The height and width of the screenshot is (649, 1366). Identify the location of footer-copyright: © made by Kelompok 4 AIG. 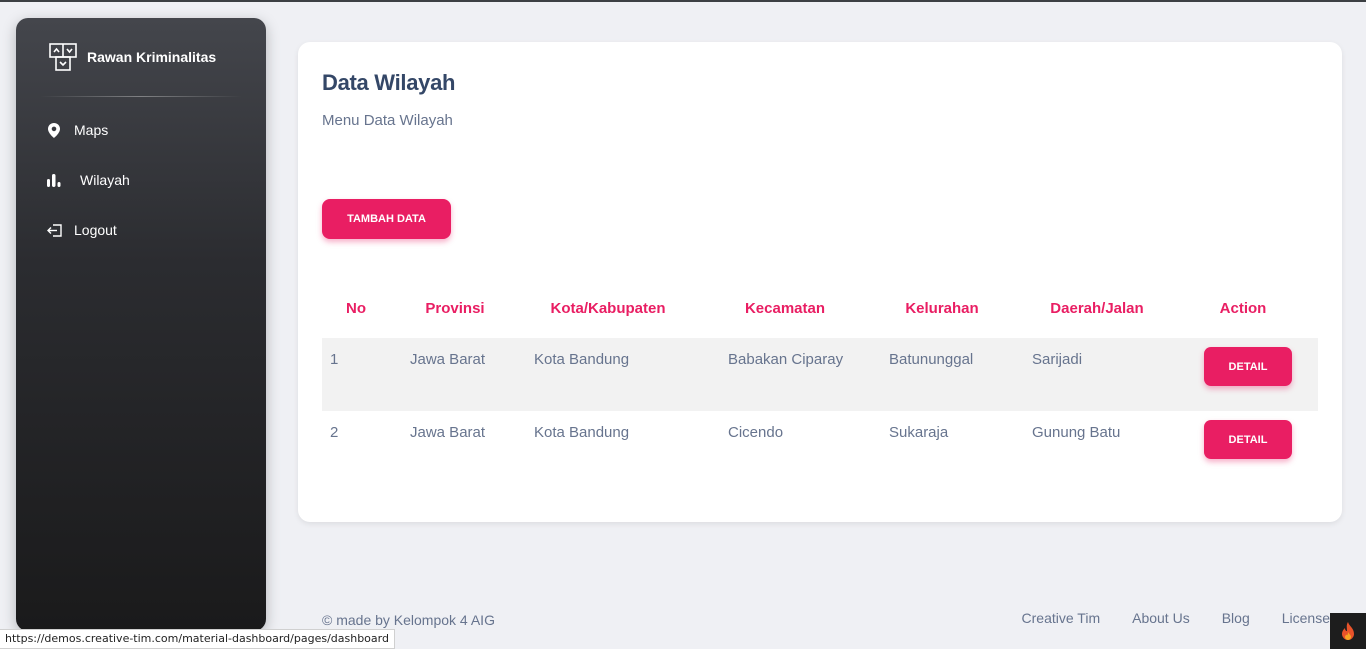
(408, 620).